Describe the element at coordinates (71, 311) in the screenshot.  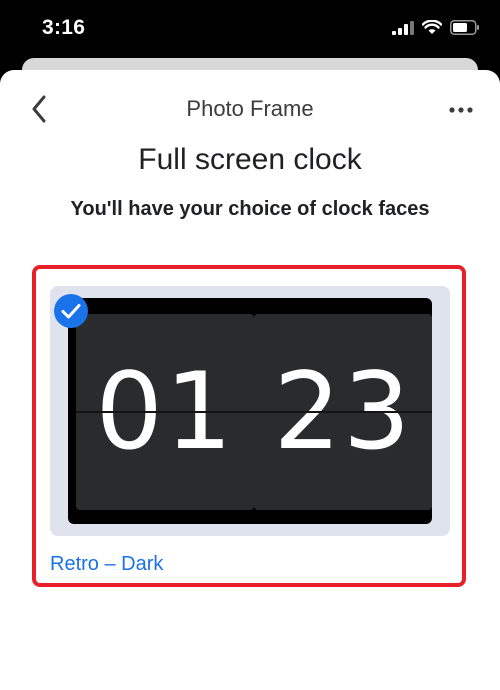
I see `checkmark-icon` at that location.